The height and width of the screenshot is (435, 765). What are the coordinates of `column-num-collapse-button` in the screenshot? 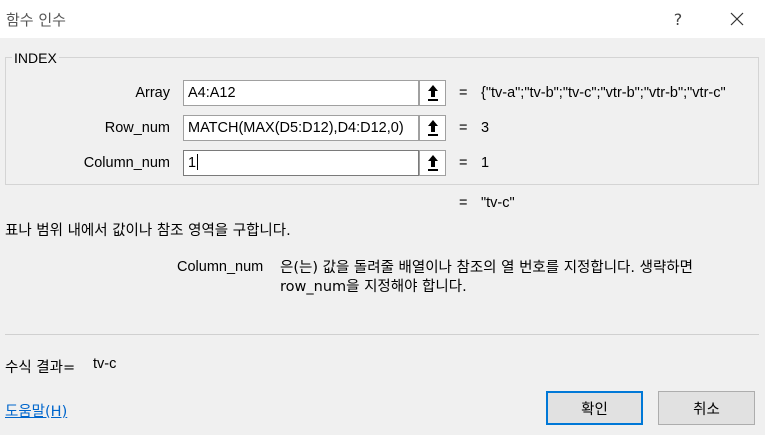 It's located at (432, 163).